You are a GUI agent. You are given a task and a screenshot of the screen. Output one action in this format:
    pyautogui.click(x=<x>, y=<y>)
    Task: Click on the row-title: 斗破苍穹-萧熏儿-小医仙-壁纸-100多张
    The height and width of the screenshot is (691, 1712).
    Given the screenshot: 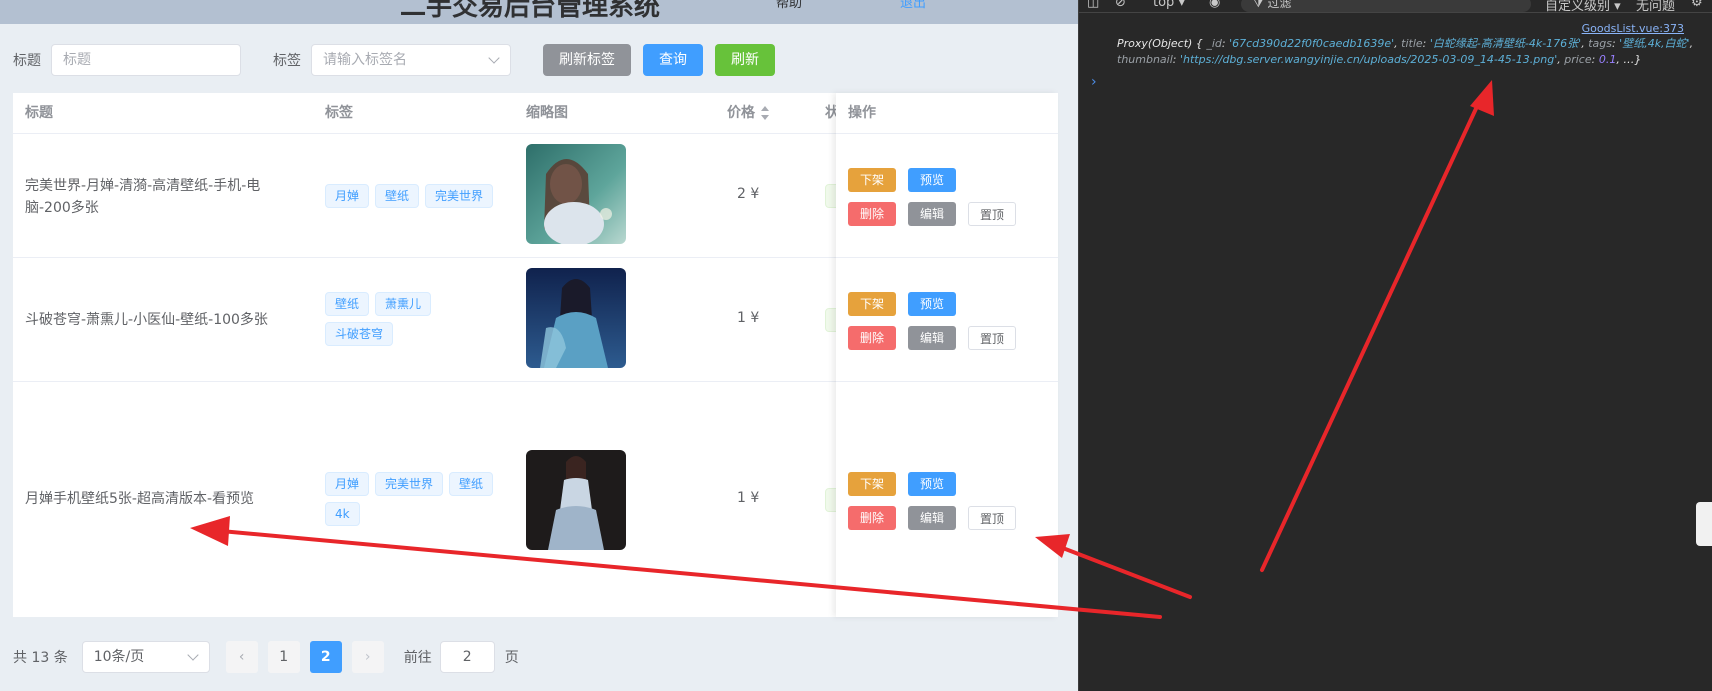 What is the action you would take?
    pyautogui.click(x=146, y=320)
    